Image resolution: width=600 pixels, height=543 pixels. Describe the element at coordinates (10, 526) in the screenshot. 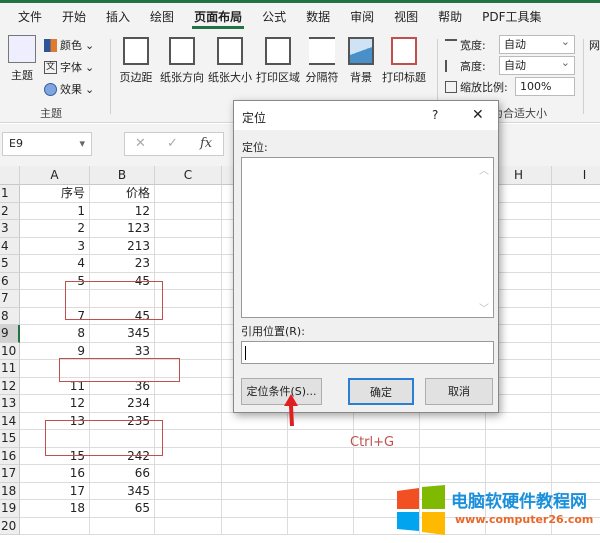

I see `row-header: 20` at that location.